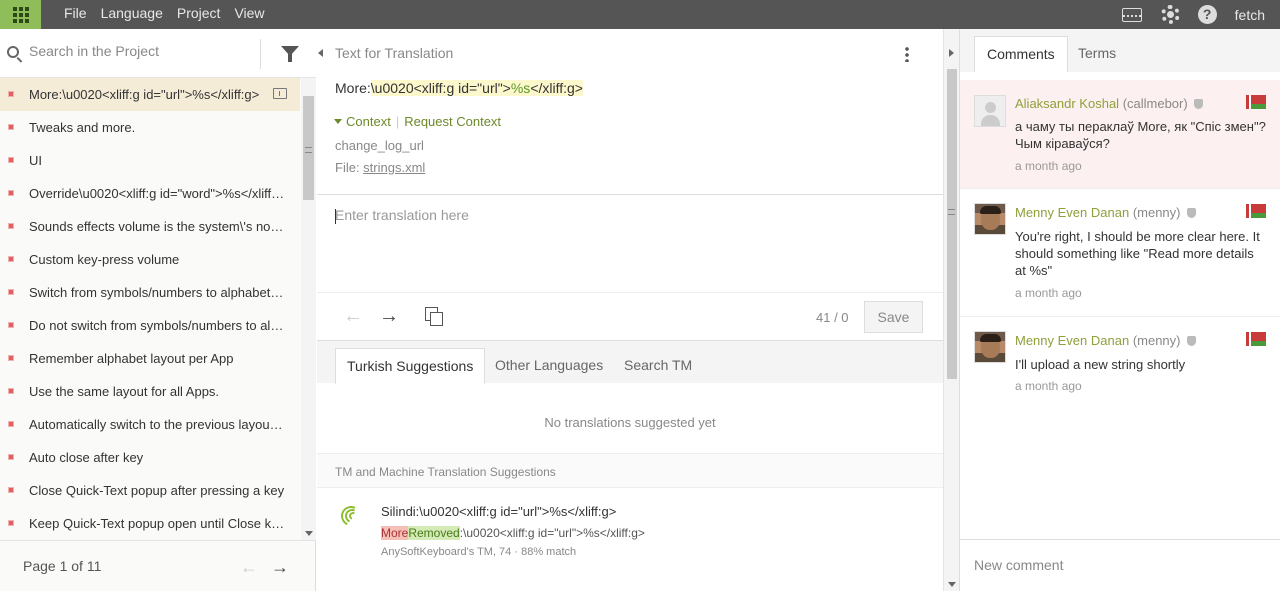  Describe the element at coordinates (86, 457) in the screenshot. I see `string-item-text: Auto close after key` at that location.